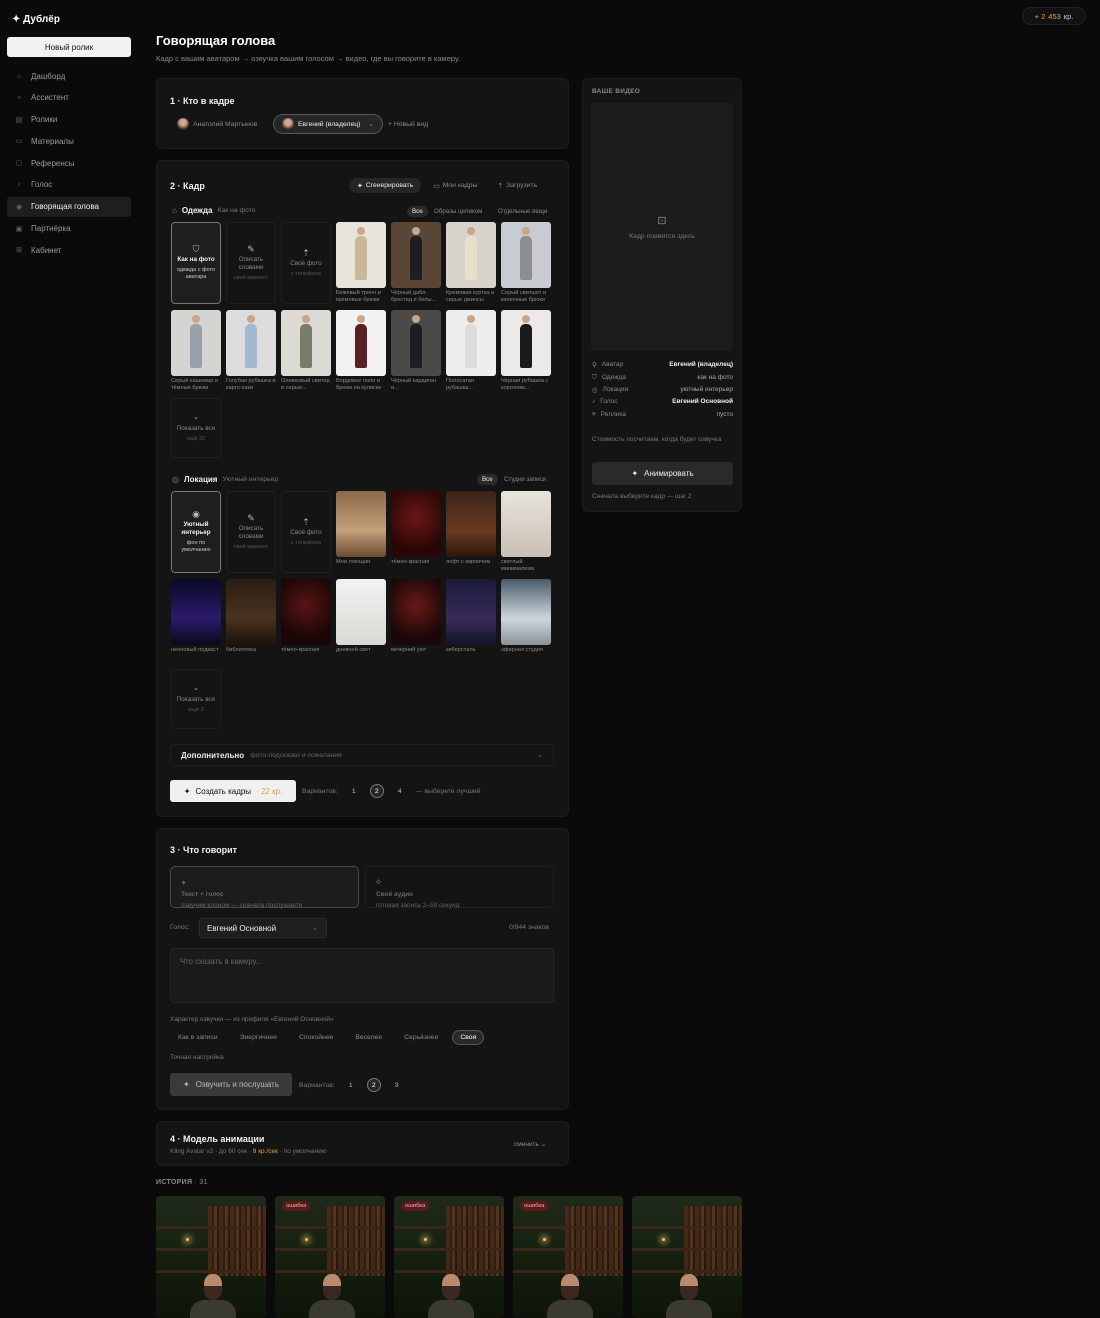 This screenshot has width=1100, height=1318. Describe the element at coordinates (258, 1037) in the screenshot. I see `style-chip: Энергичнее` at that location.